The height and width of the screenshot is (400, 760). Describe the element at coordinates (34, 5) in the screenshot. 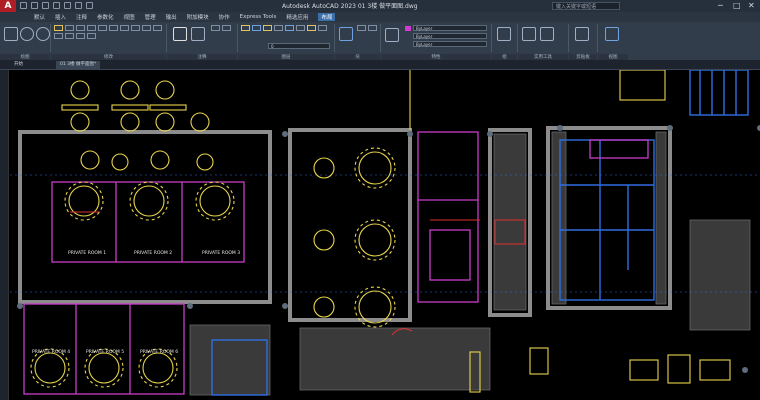

I see `open-icon` at that location.